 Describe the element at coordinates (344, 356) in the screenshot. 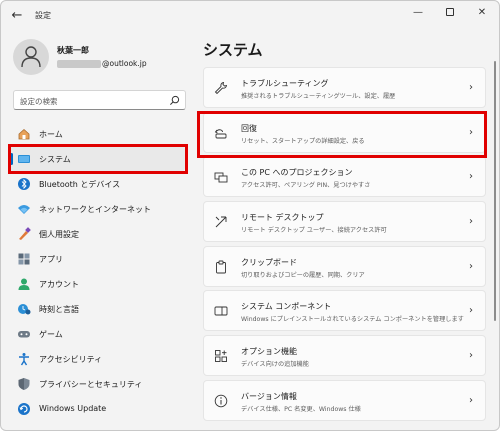

I see `card-optional-features: オプション機能 デバイス向けの追加機能 ›` at that location.